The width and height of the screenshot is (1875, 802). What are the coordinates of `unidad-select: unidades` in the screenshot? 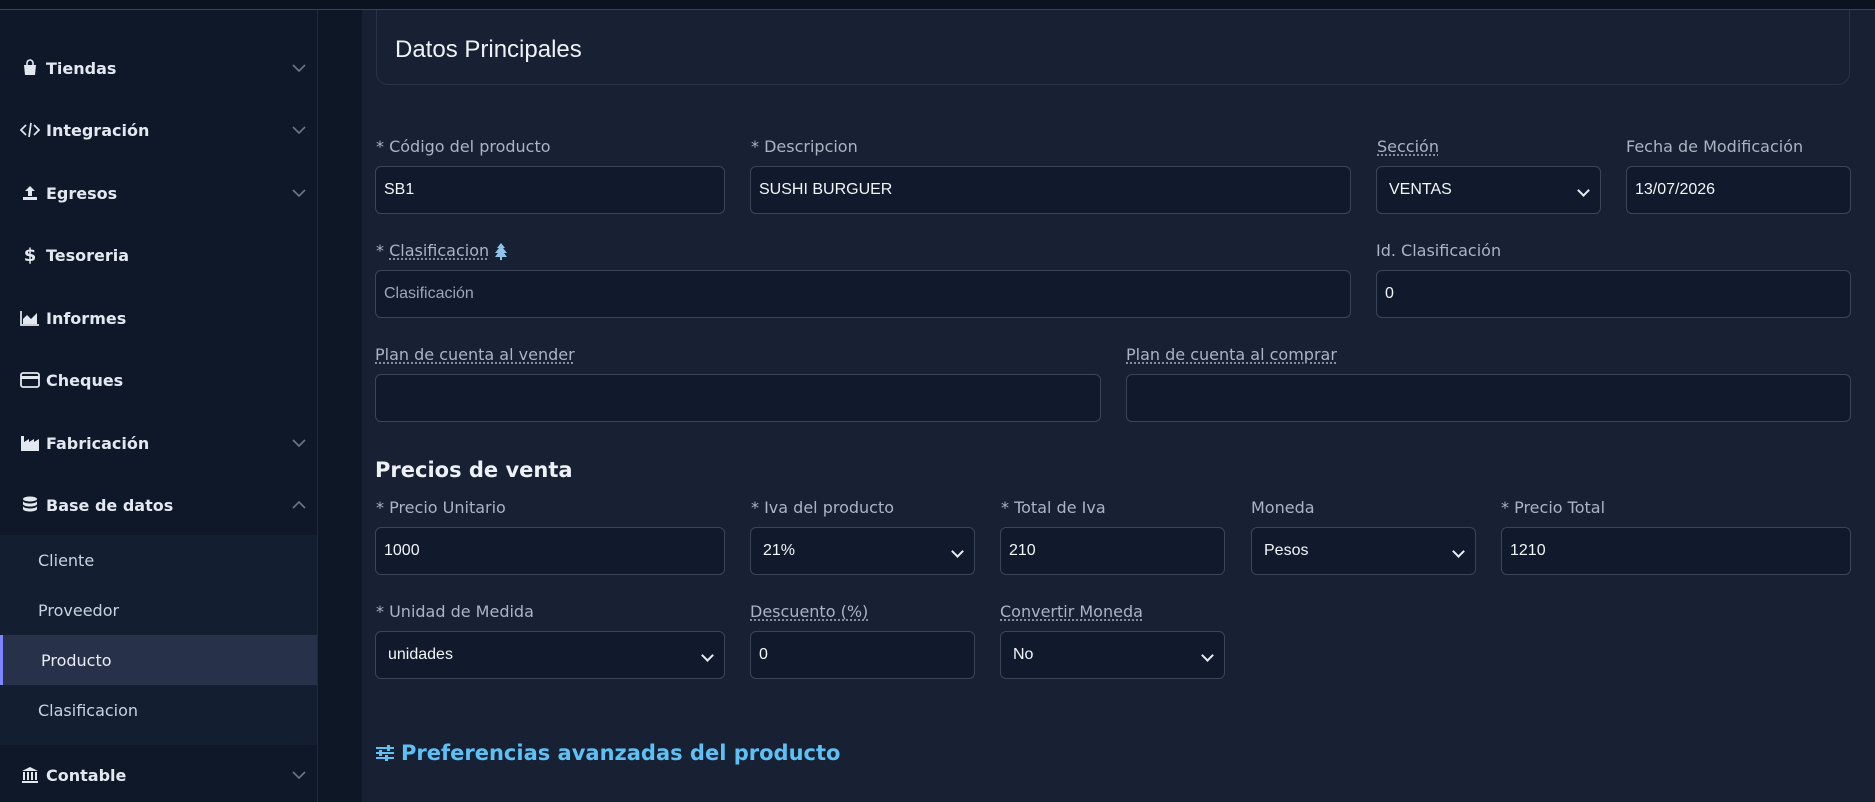 It's located at (550, 655).